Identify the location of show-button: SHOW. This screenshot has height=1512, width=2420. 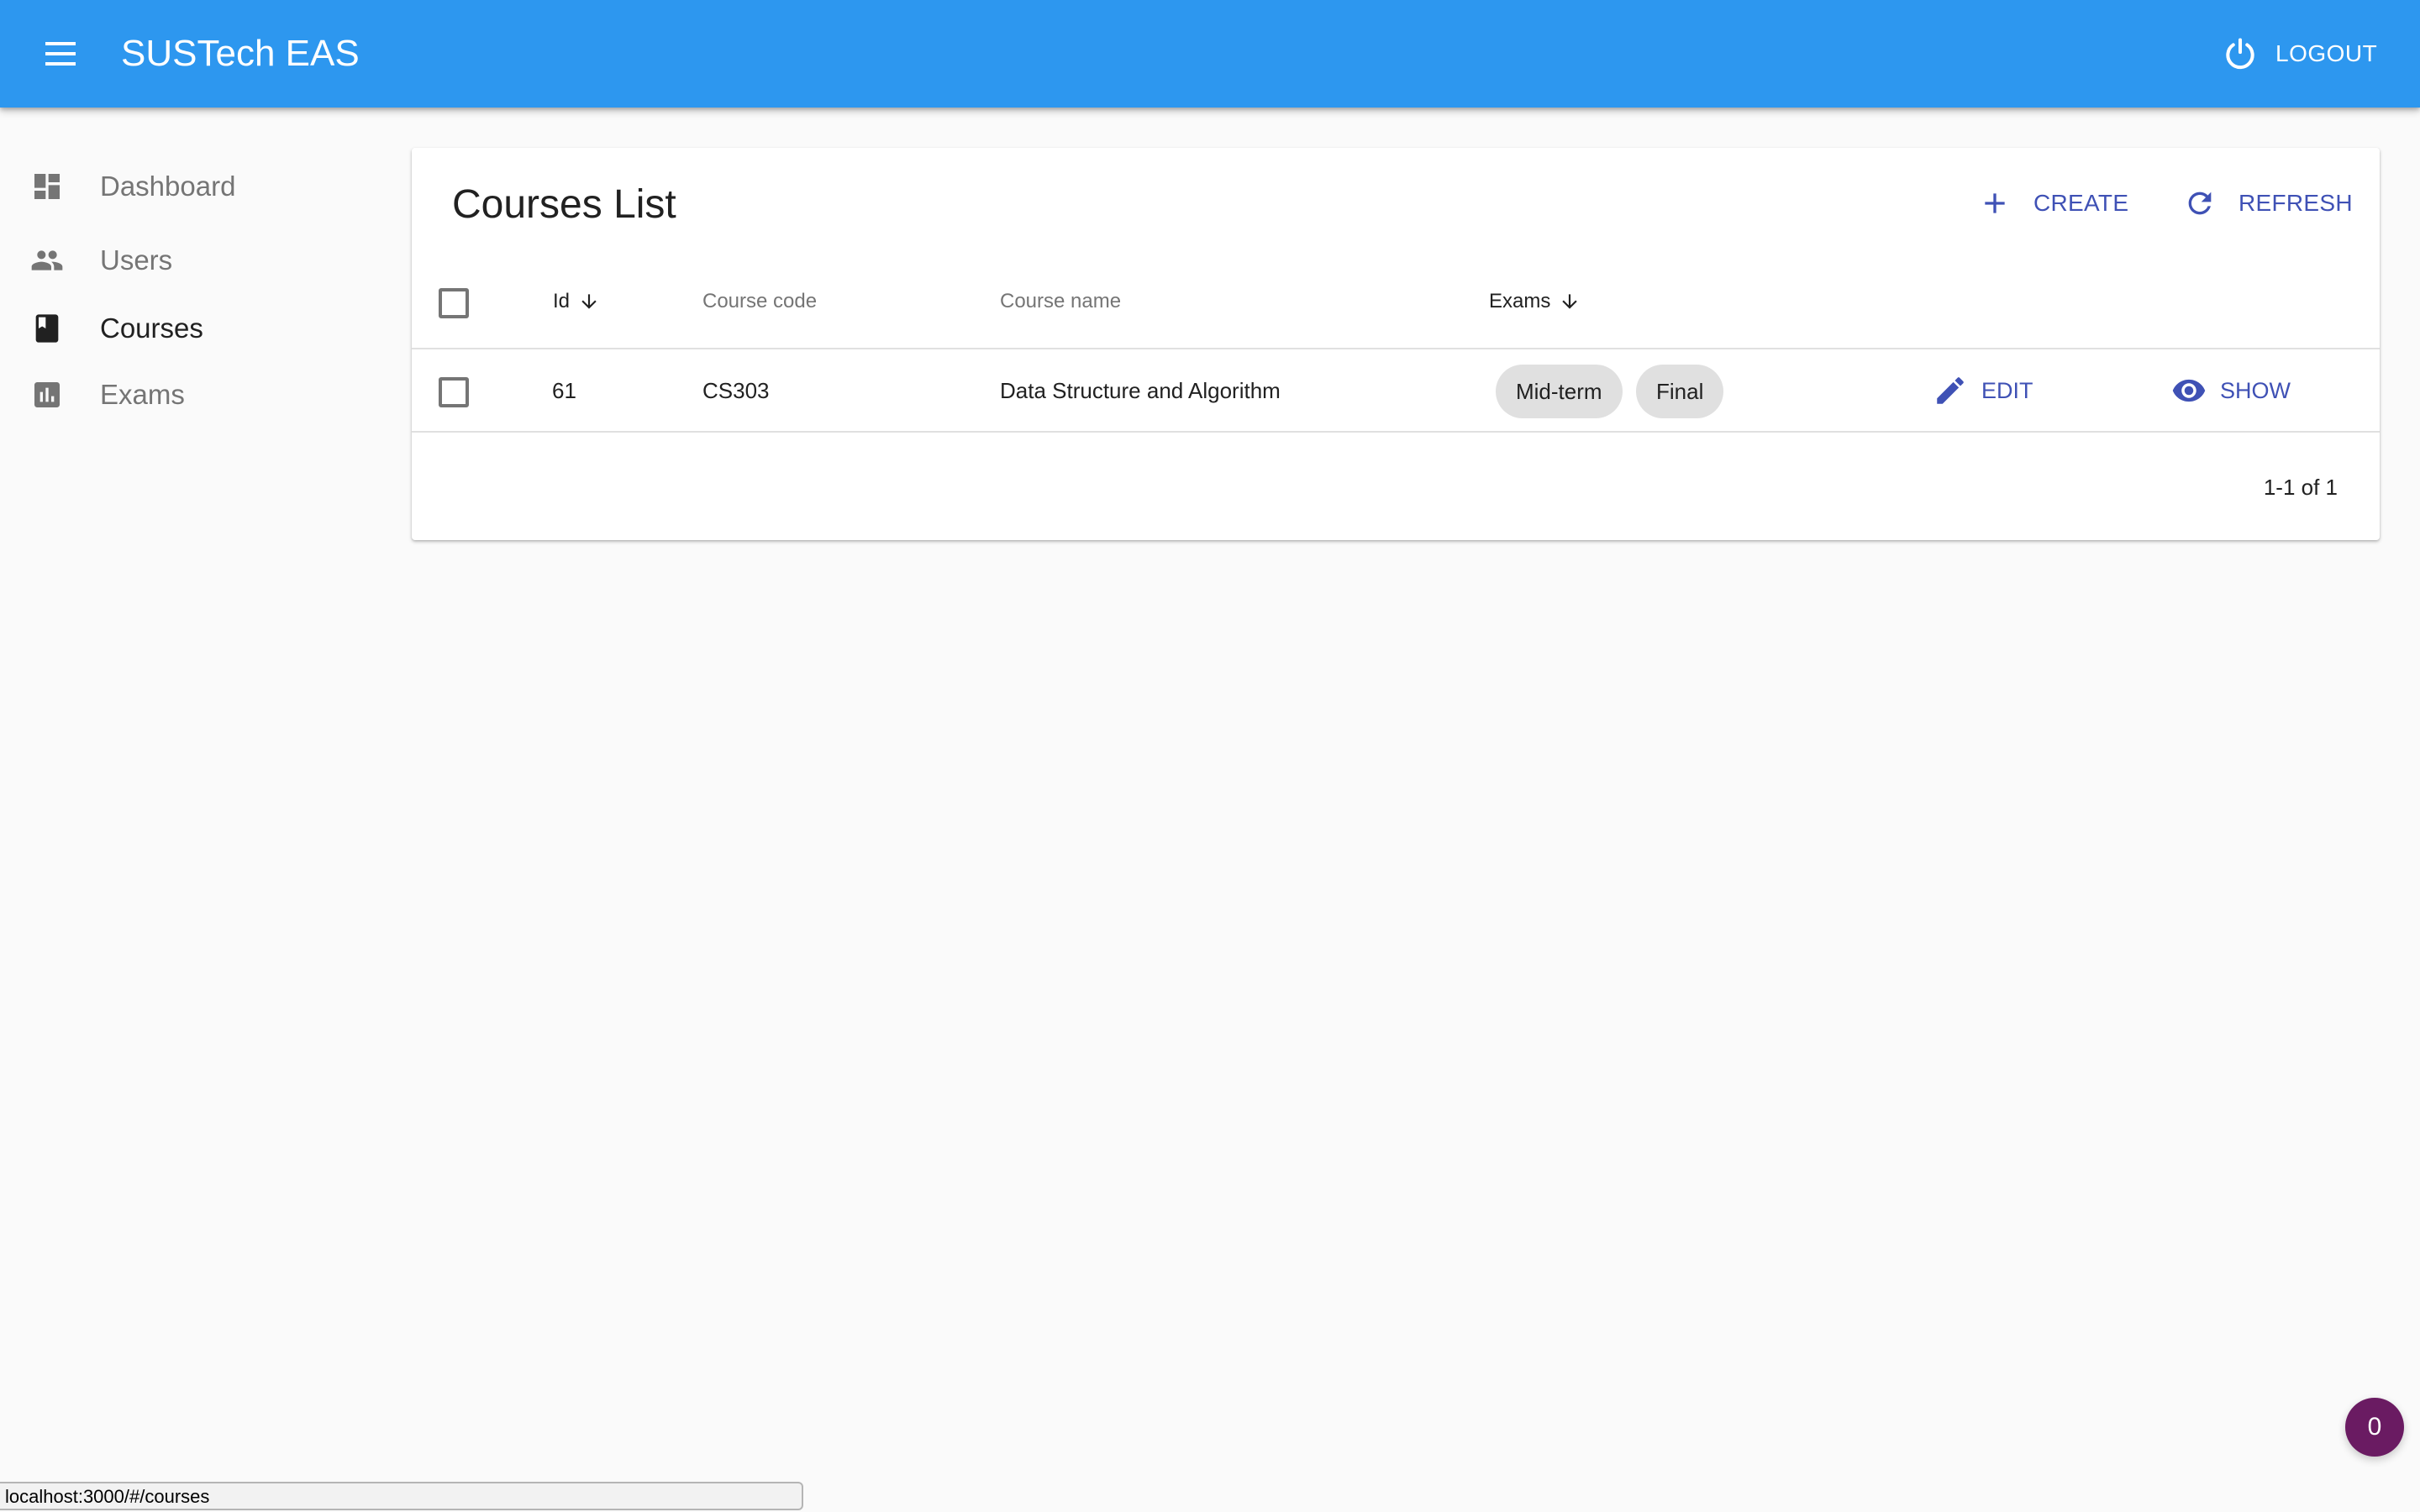
(2231, 390).